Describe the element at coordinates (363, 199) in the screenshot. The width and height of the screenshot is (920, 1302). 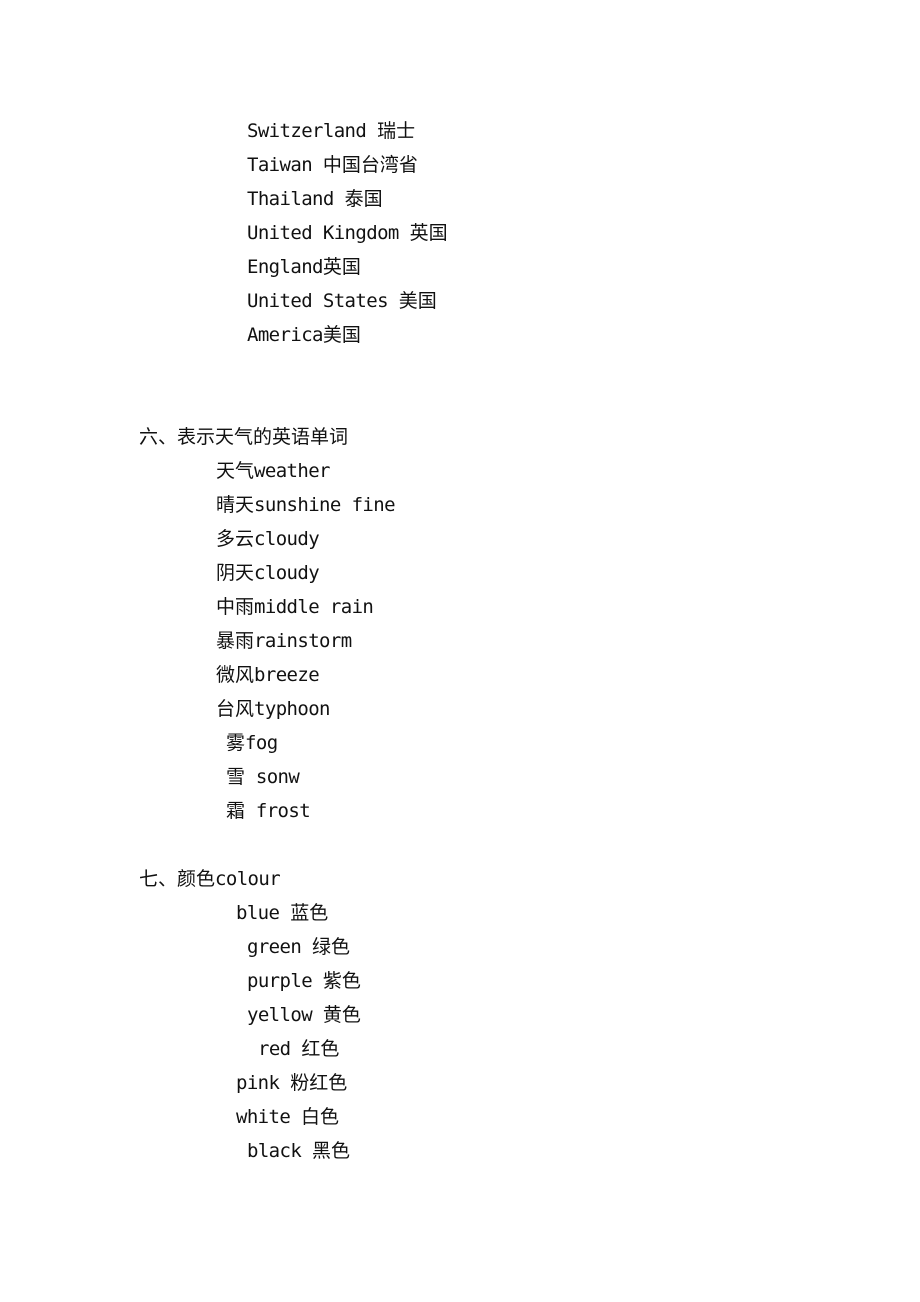
I see `country-chinese: 泰国` at that location.